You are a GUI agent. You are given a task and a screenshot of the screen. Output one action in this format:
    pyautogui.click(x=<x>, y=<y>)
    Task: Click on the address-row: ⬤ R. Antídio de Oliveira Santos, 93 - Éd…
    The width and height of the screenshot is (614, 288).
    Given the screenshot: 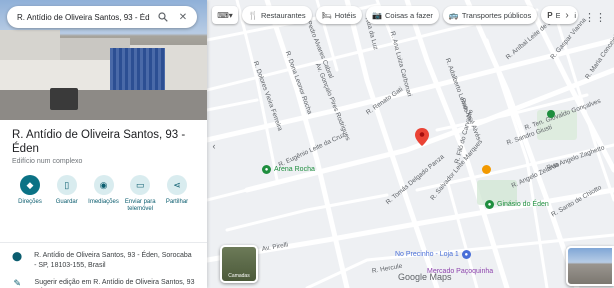 What is the action you would take?
    pyautogui.click(x=103, y=257)
    